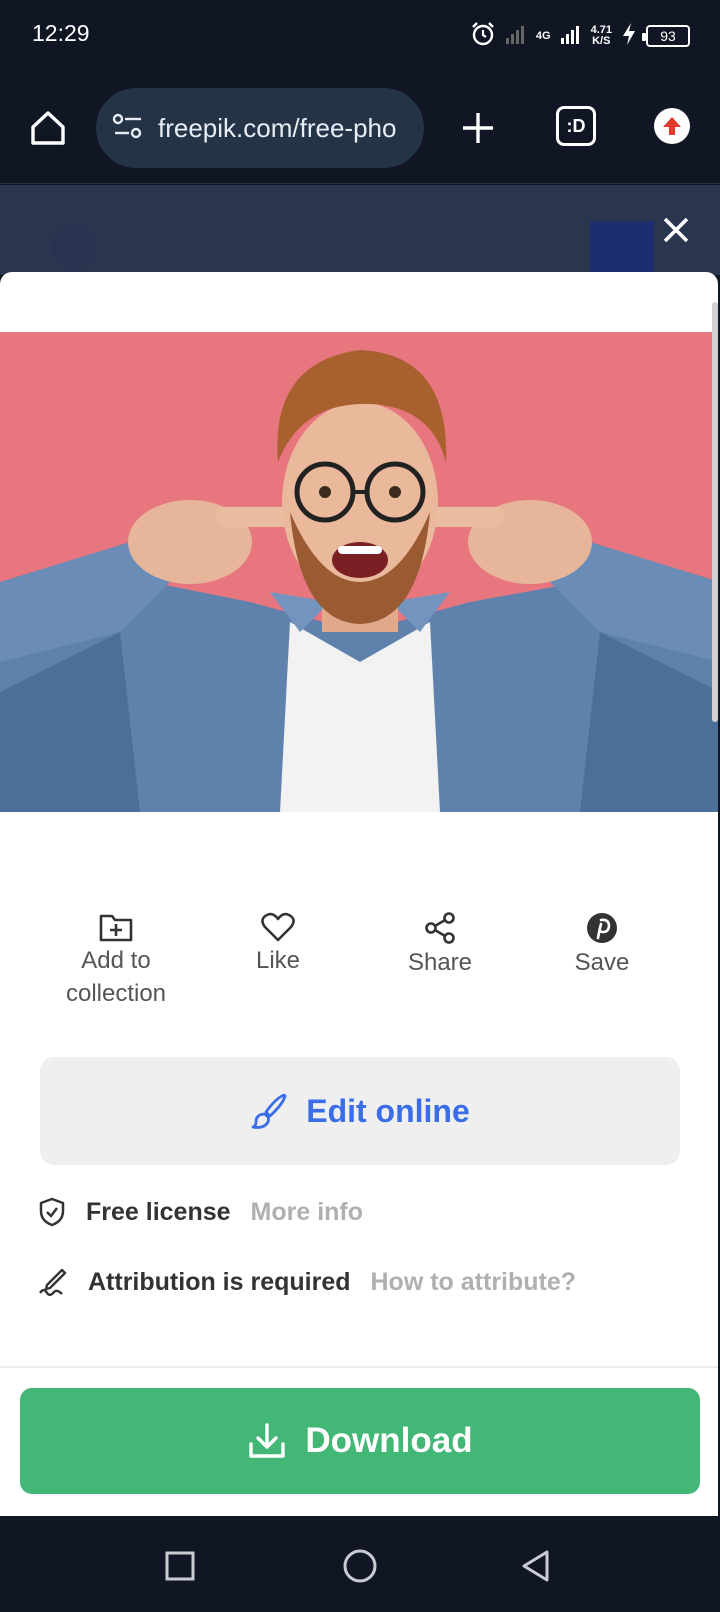 The image size is (720, 1612). Describe the element at coordinates (269, 1111) in the screenshot. I see `brush-icon` at that location.